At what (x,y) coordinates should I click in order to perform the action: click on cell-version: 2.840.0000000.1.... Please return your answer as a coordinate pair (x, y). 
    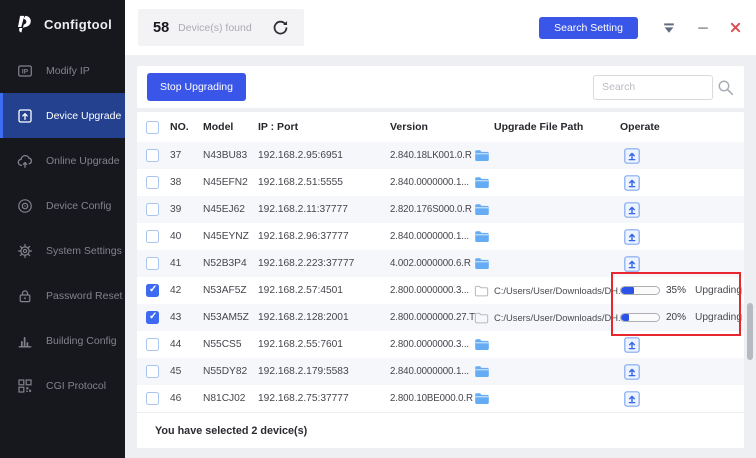
    Looking at the image, I should click on (430, 236).